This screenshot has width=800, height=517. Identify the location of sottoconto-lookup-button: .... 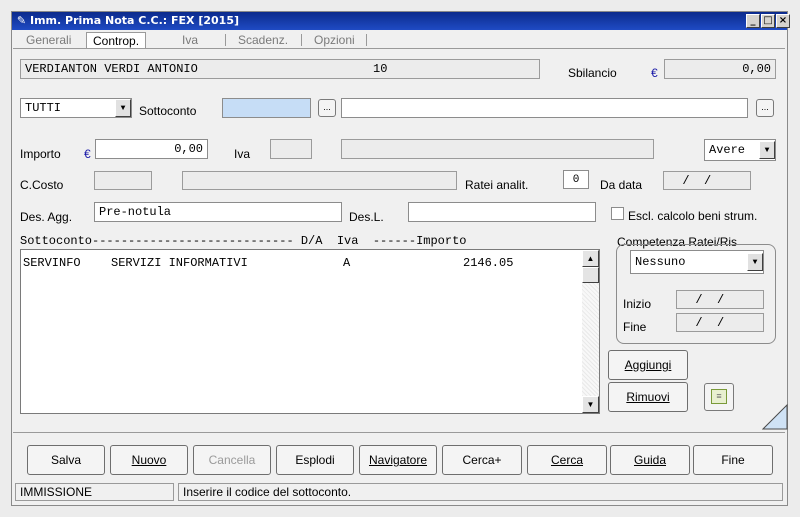
(327, 108).